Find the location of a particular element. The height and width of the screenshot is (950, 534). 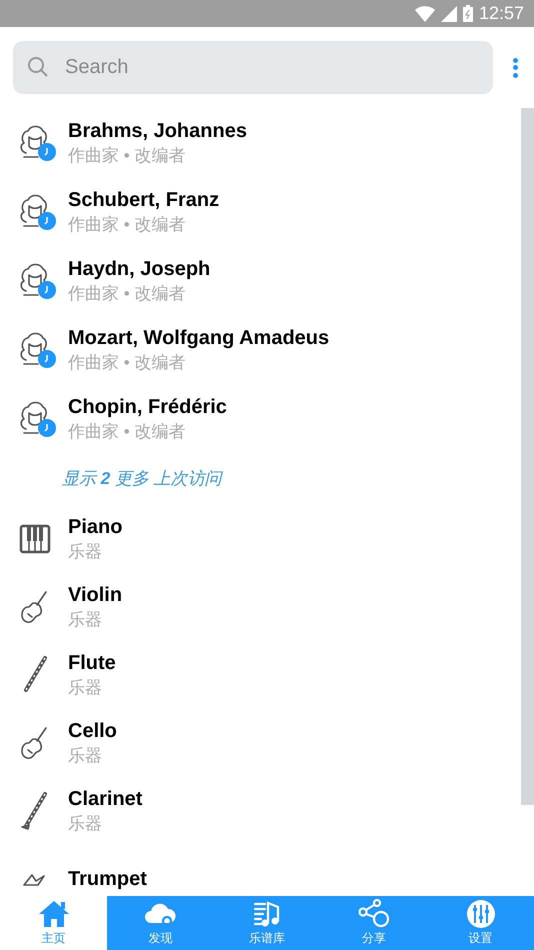

clarinet-icon is located at coordinates (35, 811).